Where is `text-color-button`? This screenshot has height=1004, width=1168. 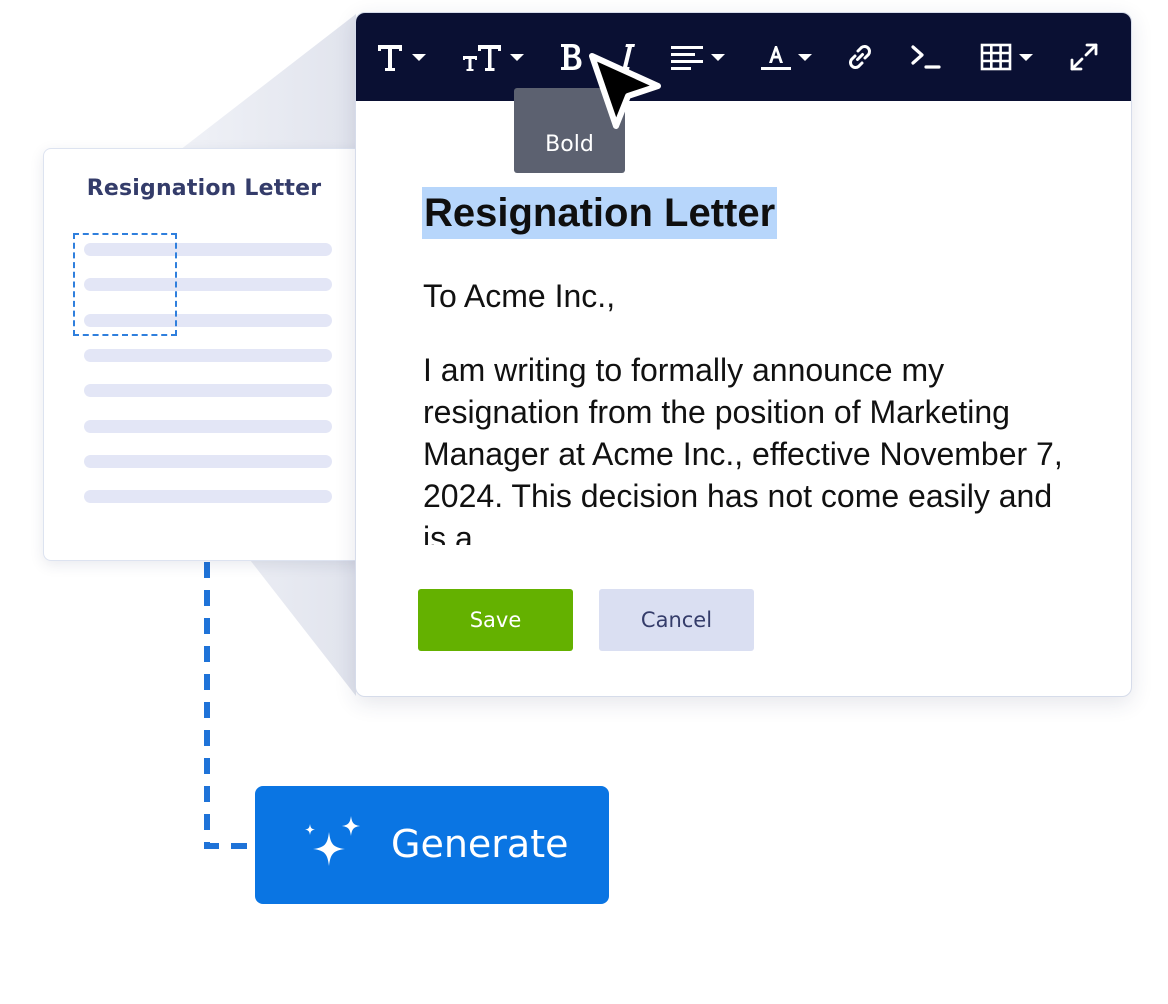 text-color-button is located at coordinates (785, 57).